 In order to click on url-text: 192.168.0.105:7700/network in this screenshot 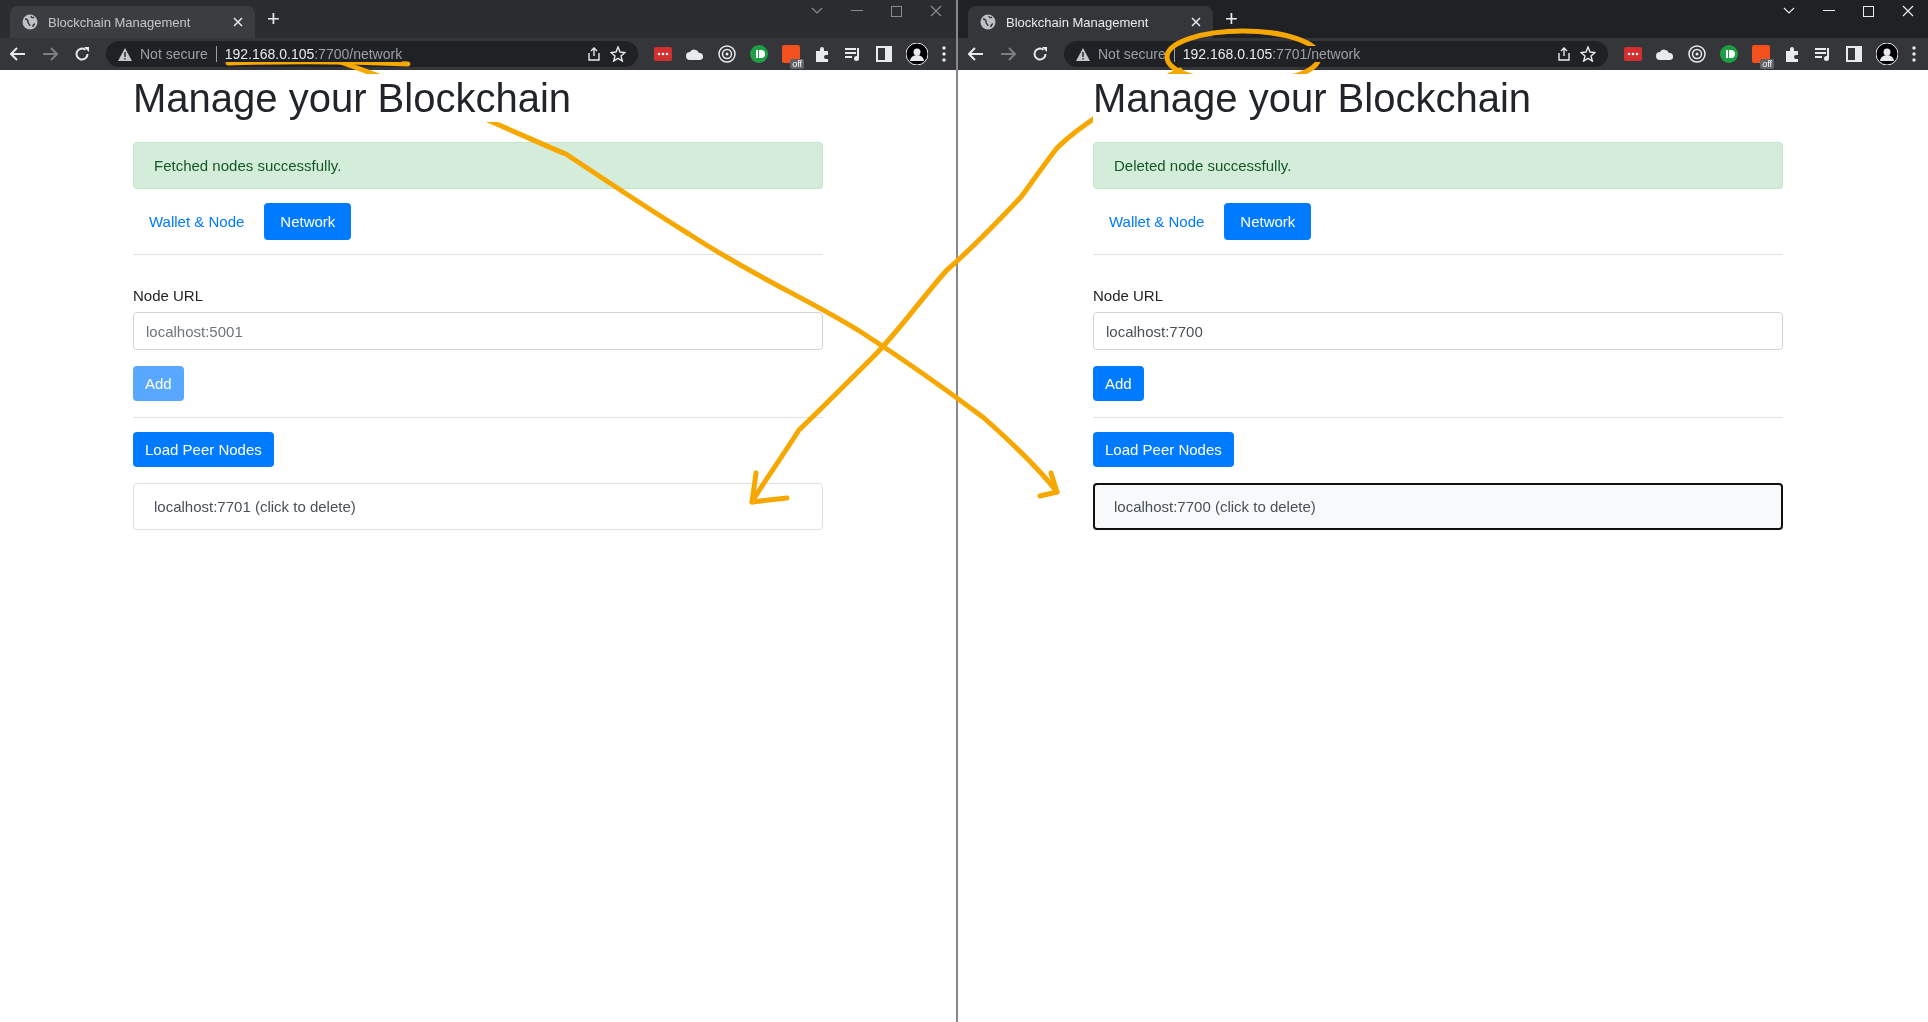, I will do `click(313, 54)`.